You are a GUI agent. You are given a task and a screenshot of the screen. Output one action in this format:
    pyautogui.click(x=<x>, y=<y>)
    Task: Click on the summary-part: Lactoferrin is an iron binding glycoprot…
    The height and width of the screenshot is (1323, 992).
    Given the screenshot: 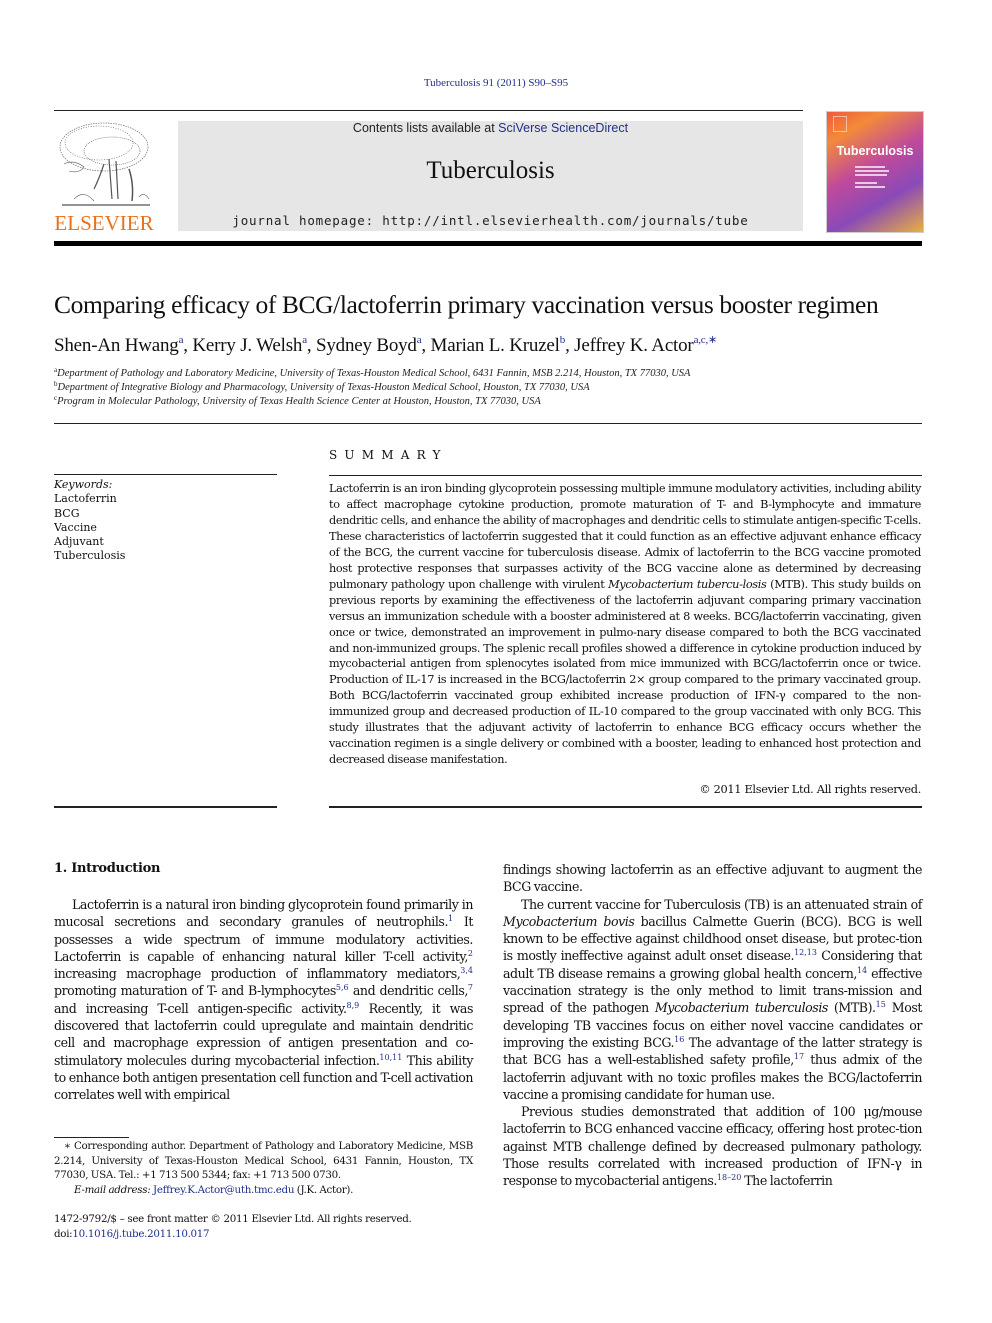 What is the action you would take?
    pyautogui.click(x=625, y=536)
    